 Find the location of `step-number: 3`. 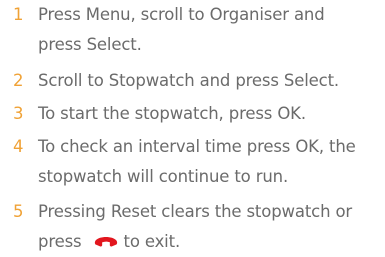

step-number: 3 is located at coordinates (18, 113).